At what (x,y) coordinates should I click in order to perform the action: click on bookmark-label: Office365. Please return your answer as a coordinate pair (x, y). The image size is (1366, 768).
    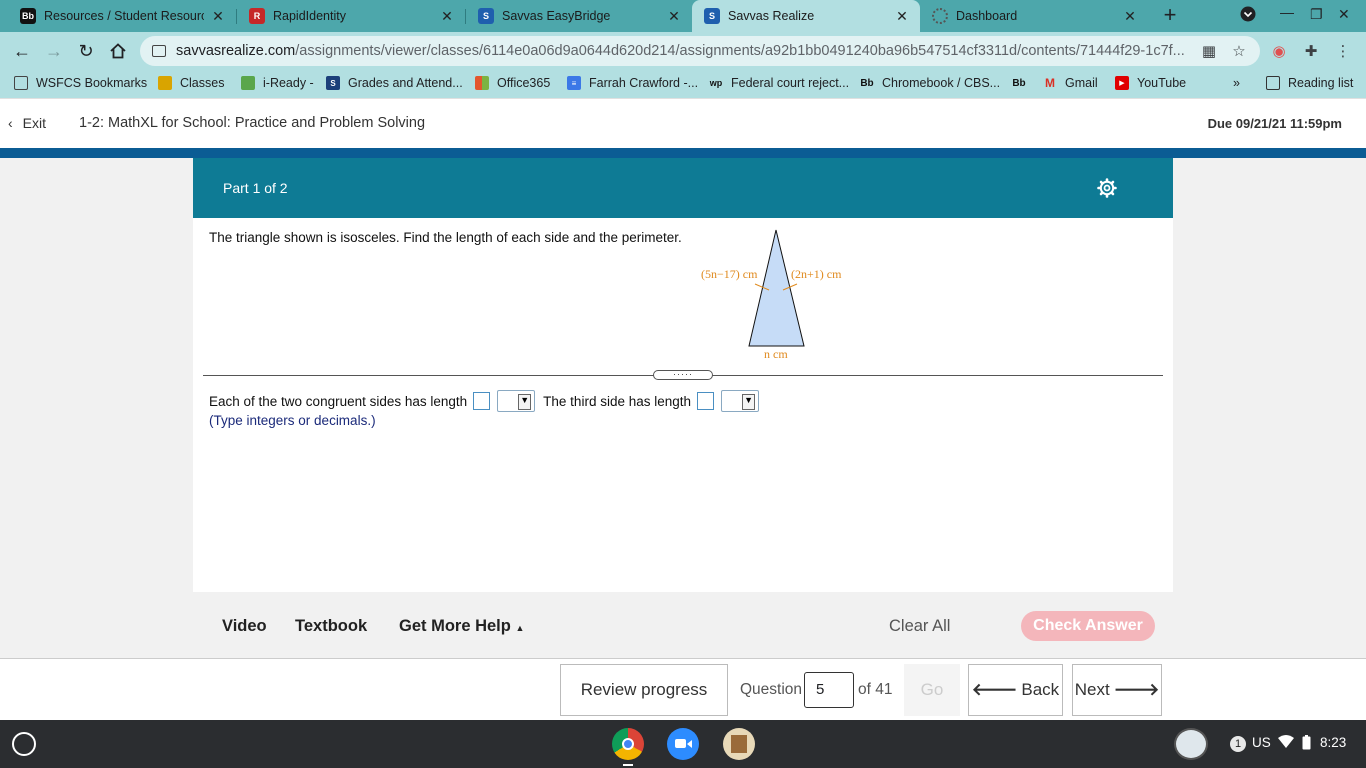
    Looking at the image, I should click on (524, 83).